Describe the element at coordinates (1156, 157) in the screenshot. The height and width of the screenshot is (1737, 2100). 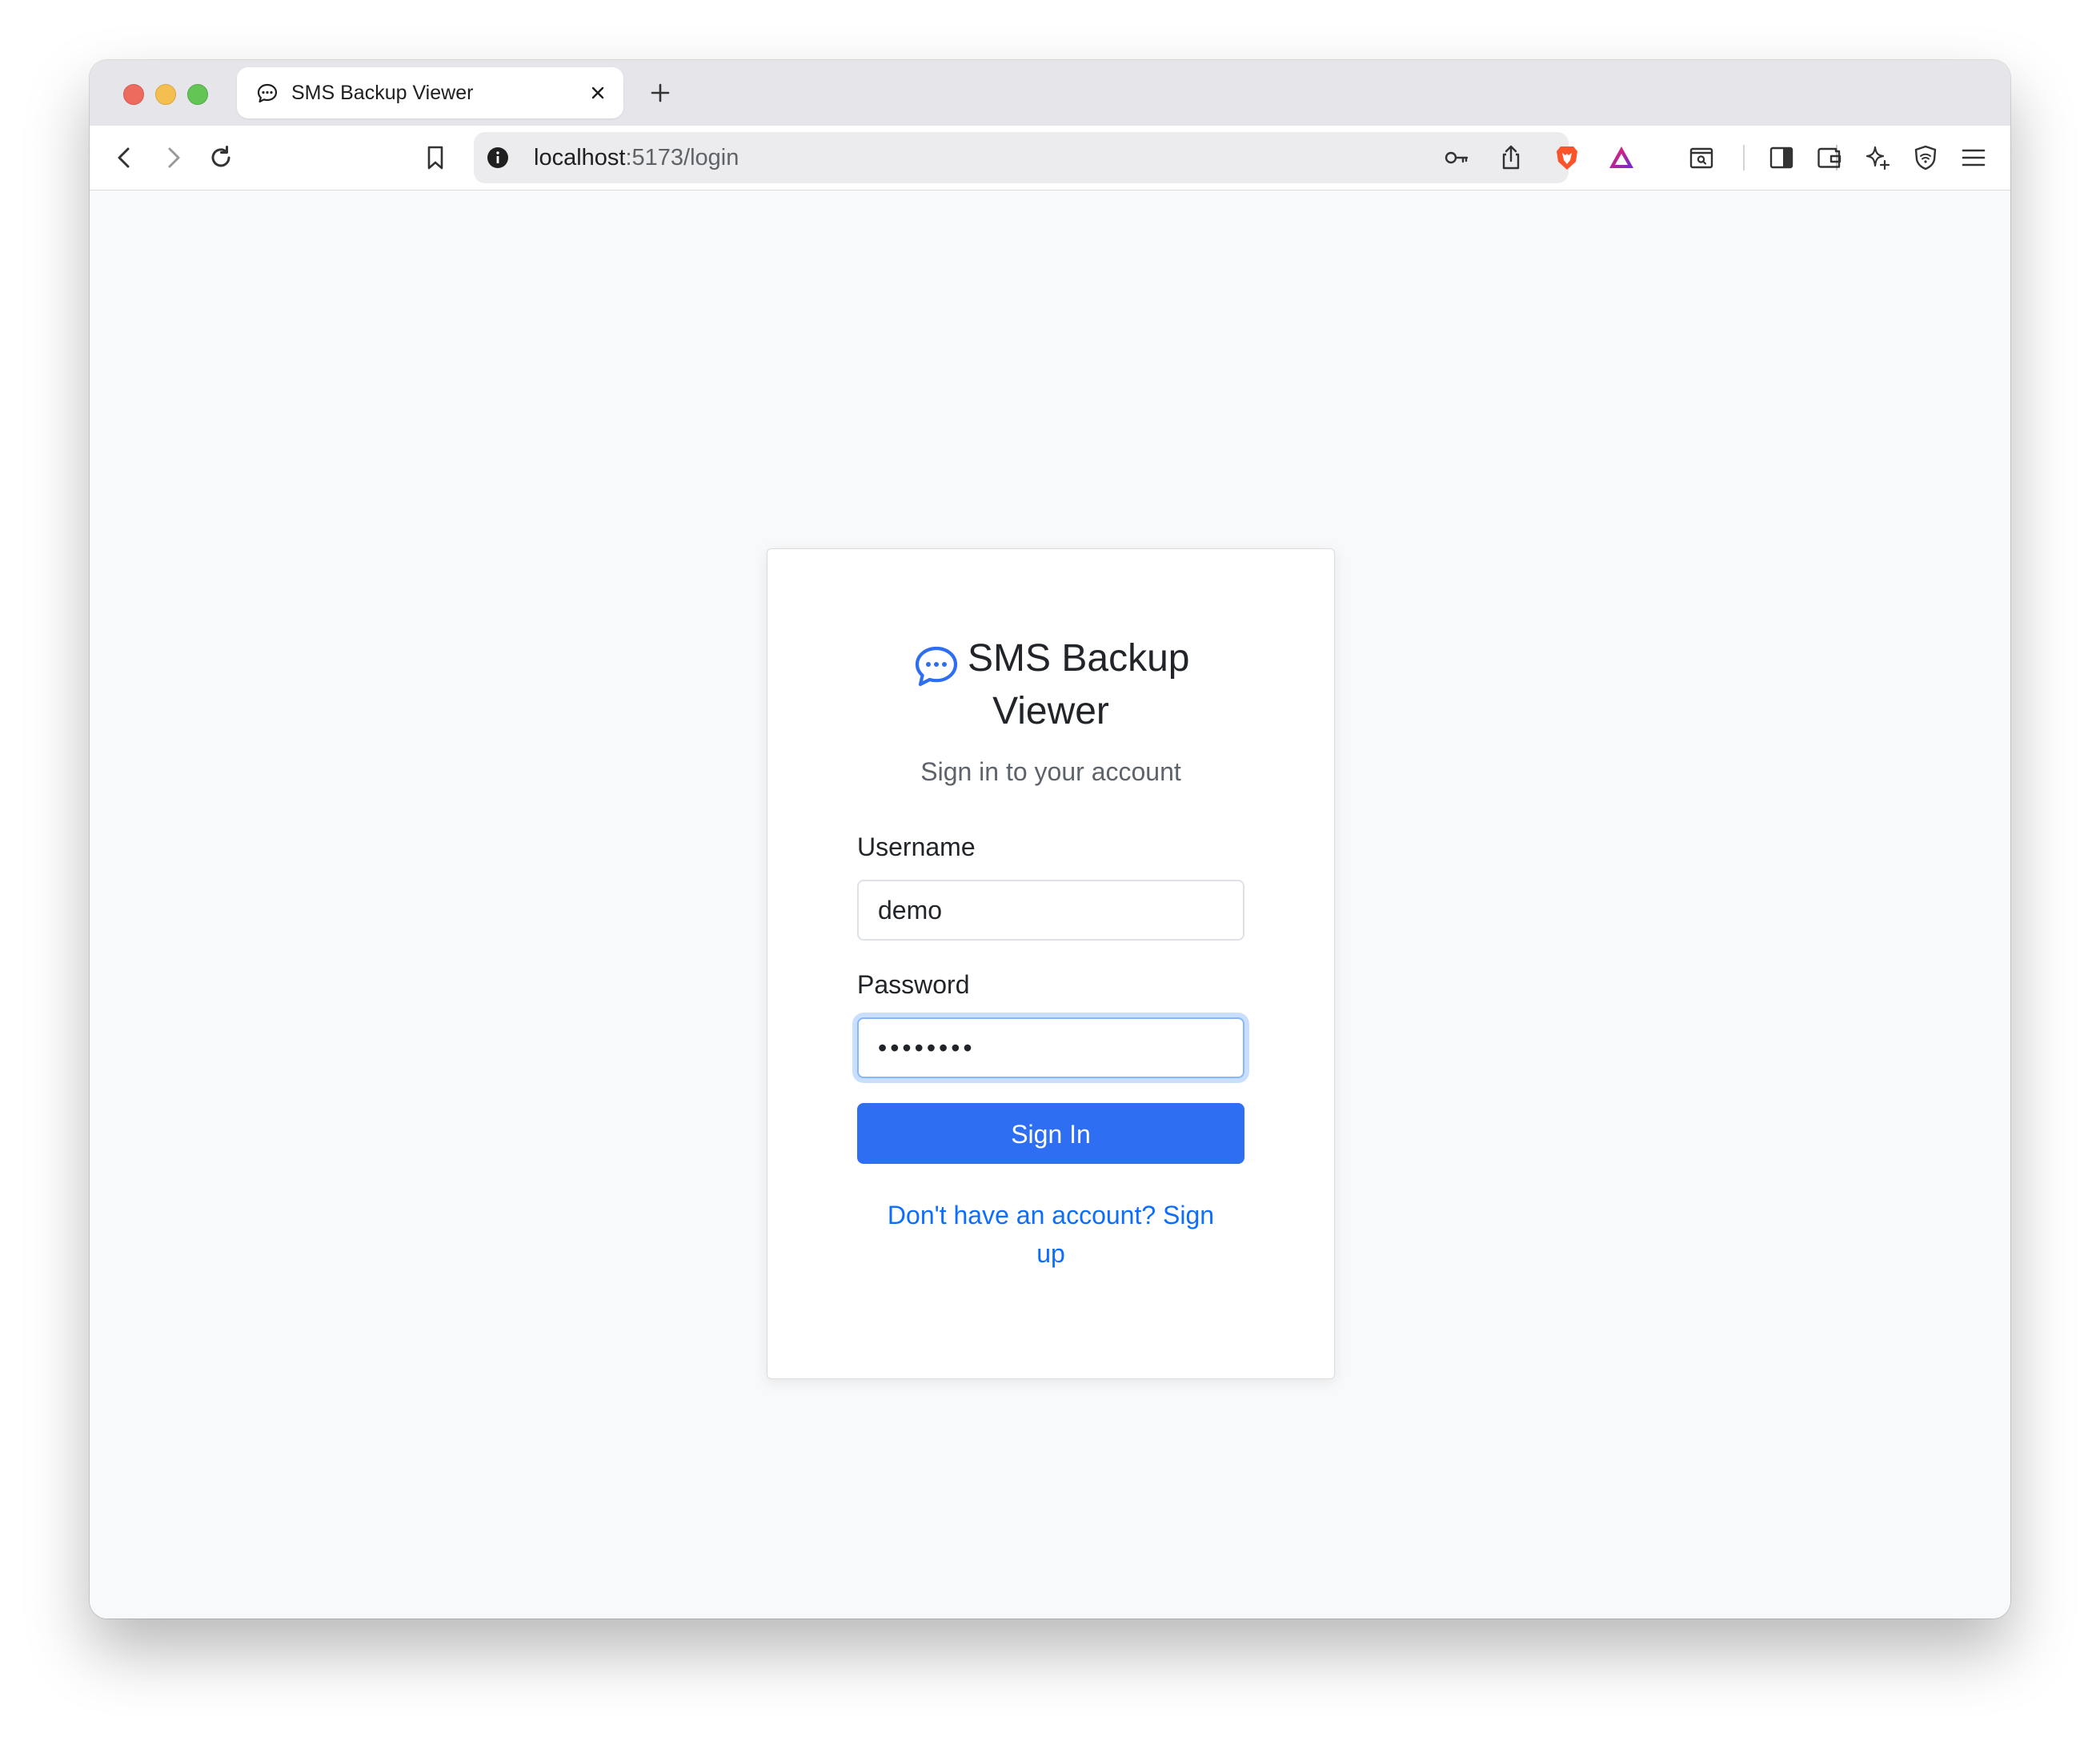
I see `address-bar: localhost:5173/login` at that location.